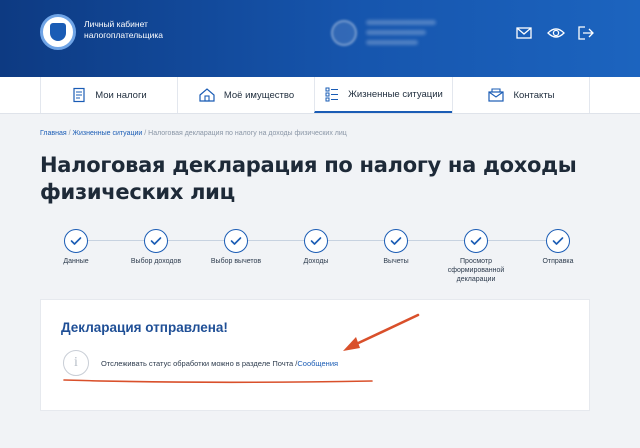 The image size is (640, 448). I want to click on annotation-arrow-shaft, so click(385, 330).